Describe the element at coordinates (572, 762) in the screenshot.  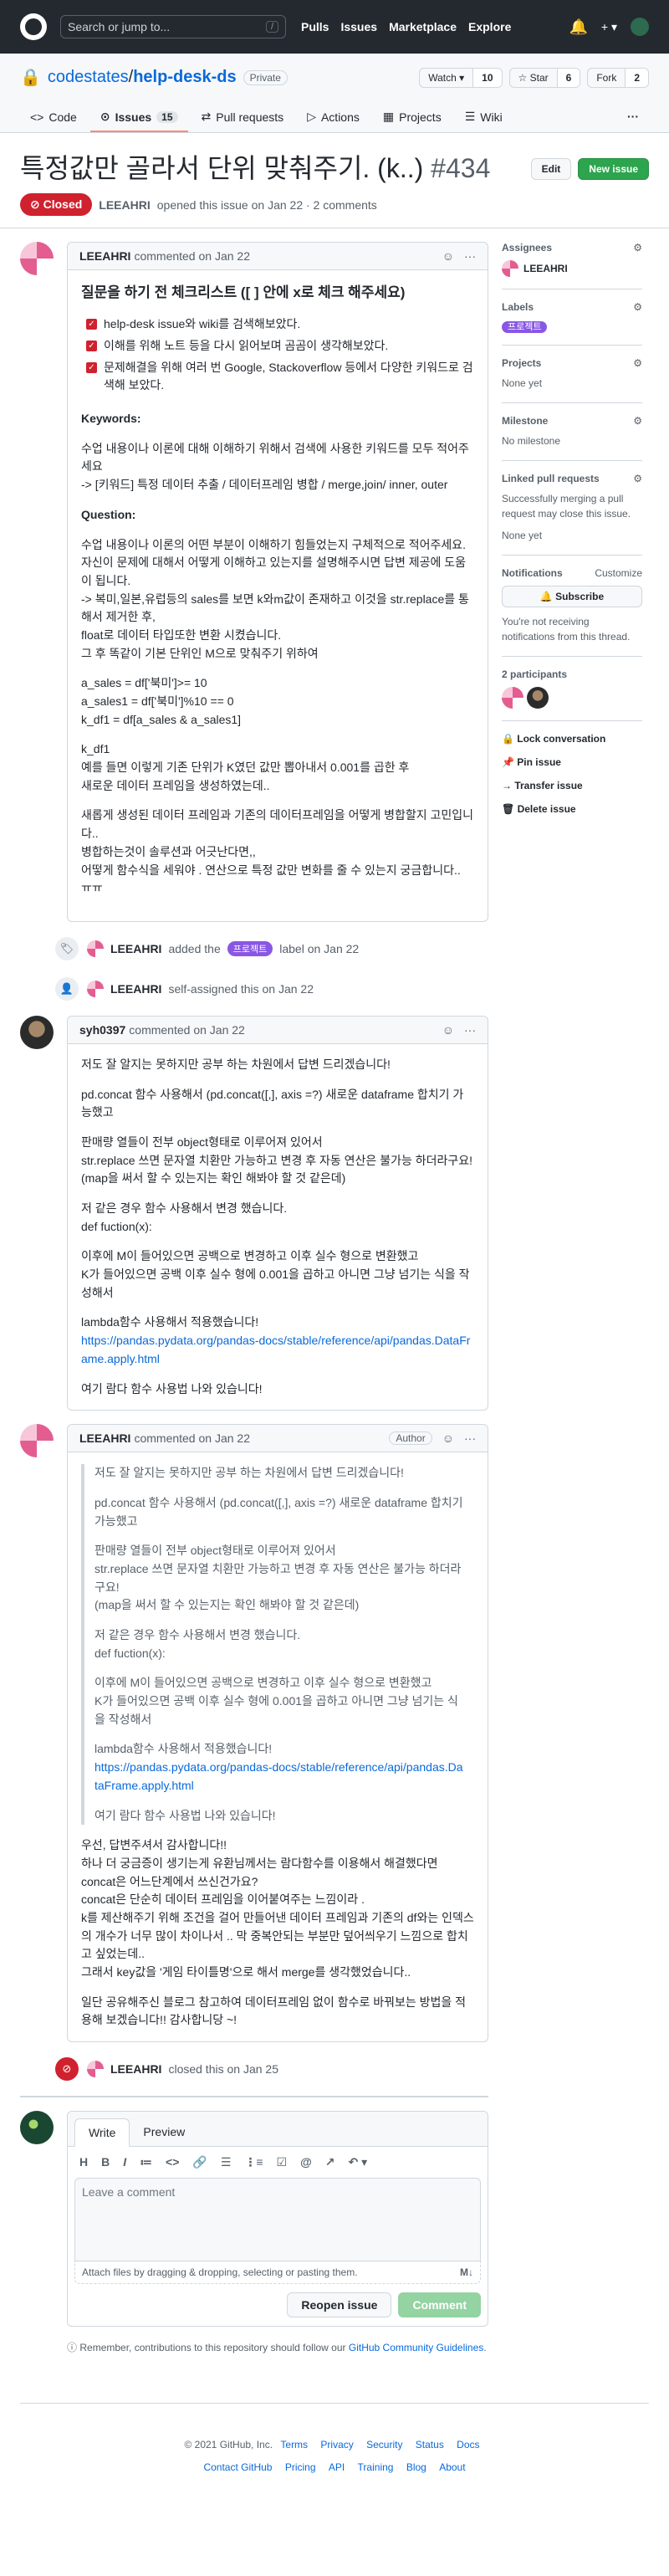
I see `pin-issue: 📌 Pin issue` at that location.